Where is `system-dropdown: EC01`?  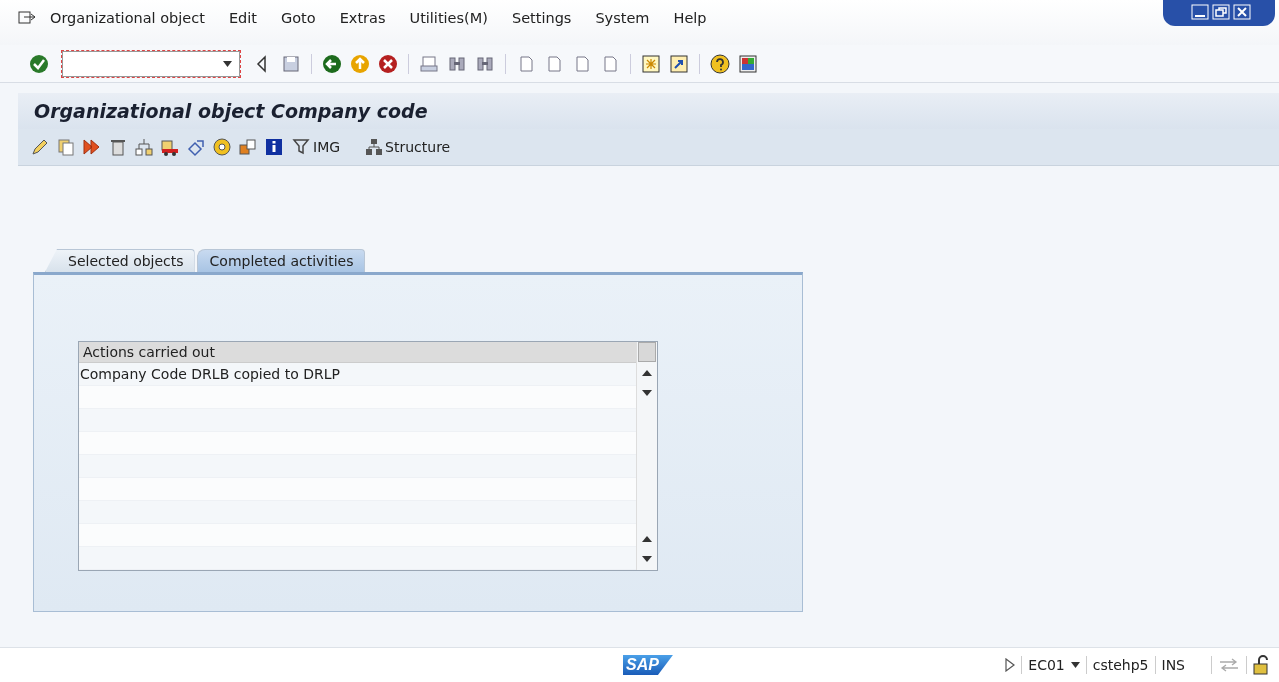
system-dropdown: EC01 is located at coordinates (1046, 665).